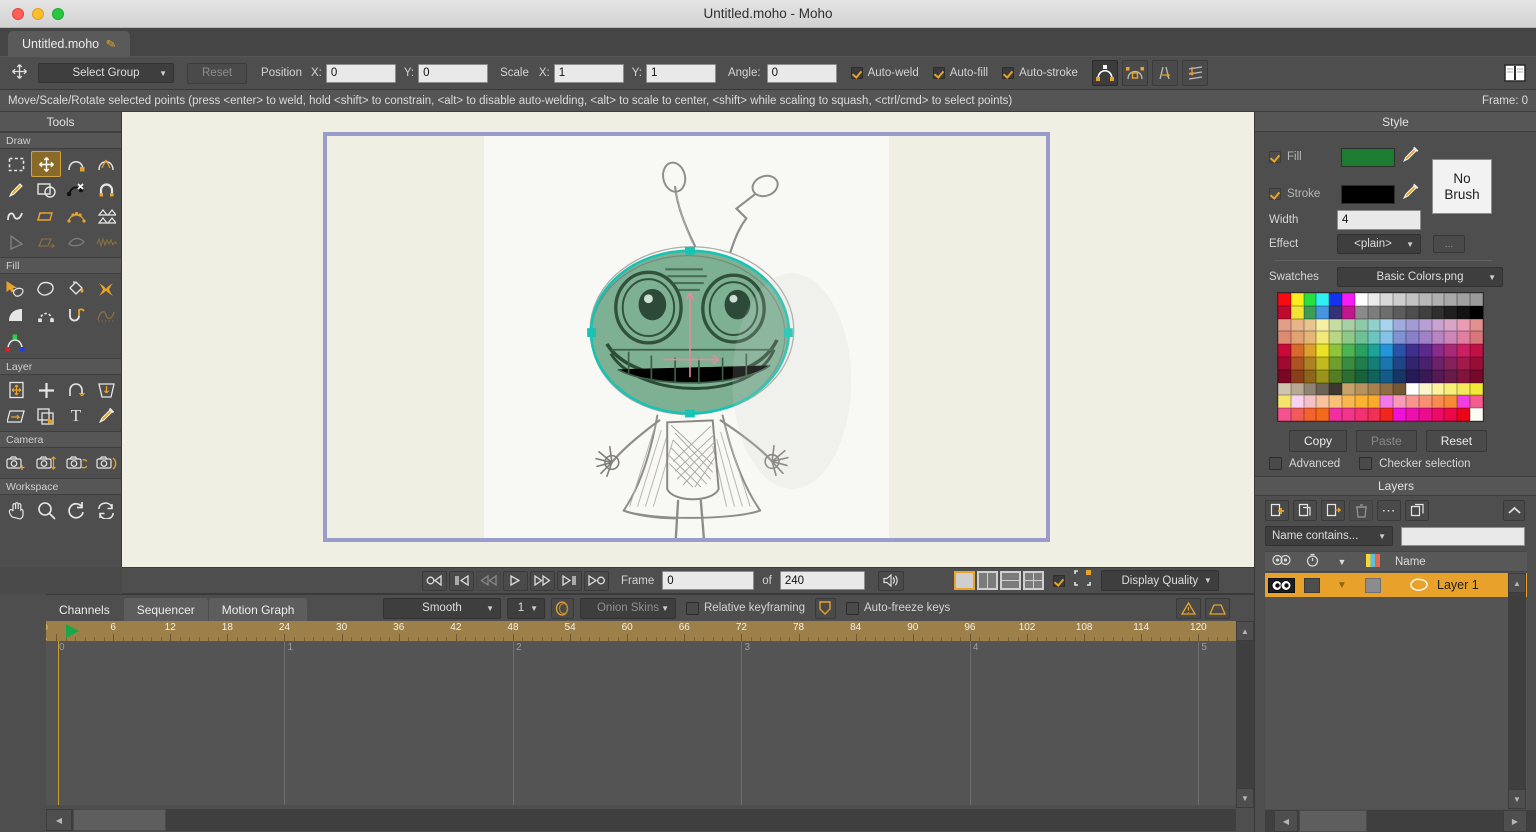  Describe the element at coordinates (1275, 463) in the screenshot. I see `advanced-checkbox` at that location.